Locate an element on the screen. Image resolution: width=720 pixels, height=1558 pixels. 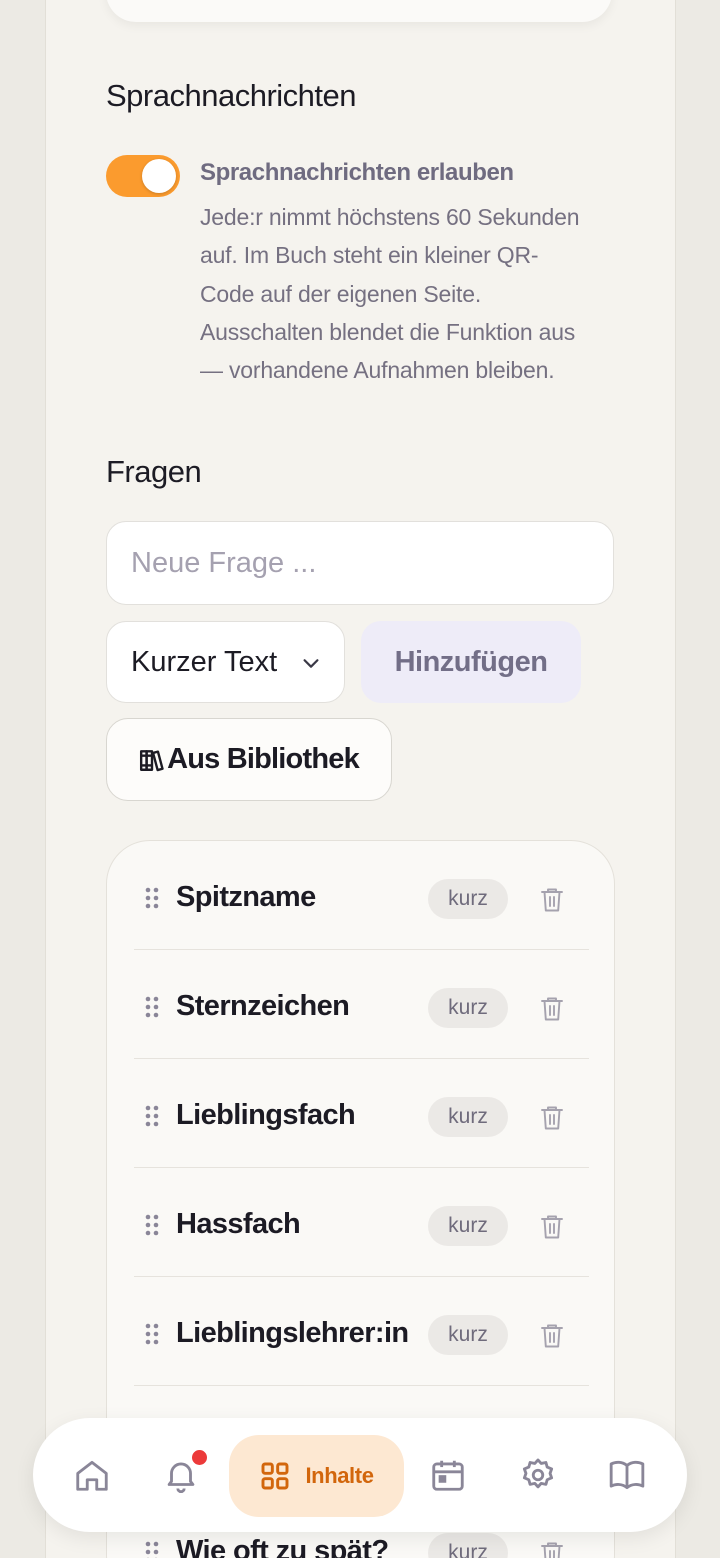
nav-active-label: Inhalte is located at coordinates (339, 1475).